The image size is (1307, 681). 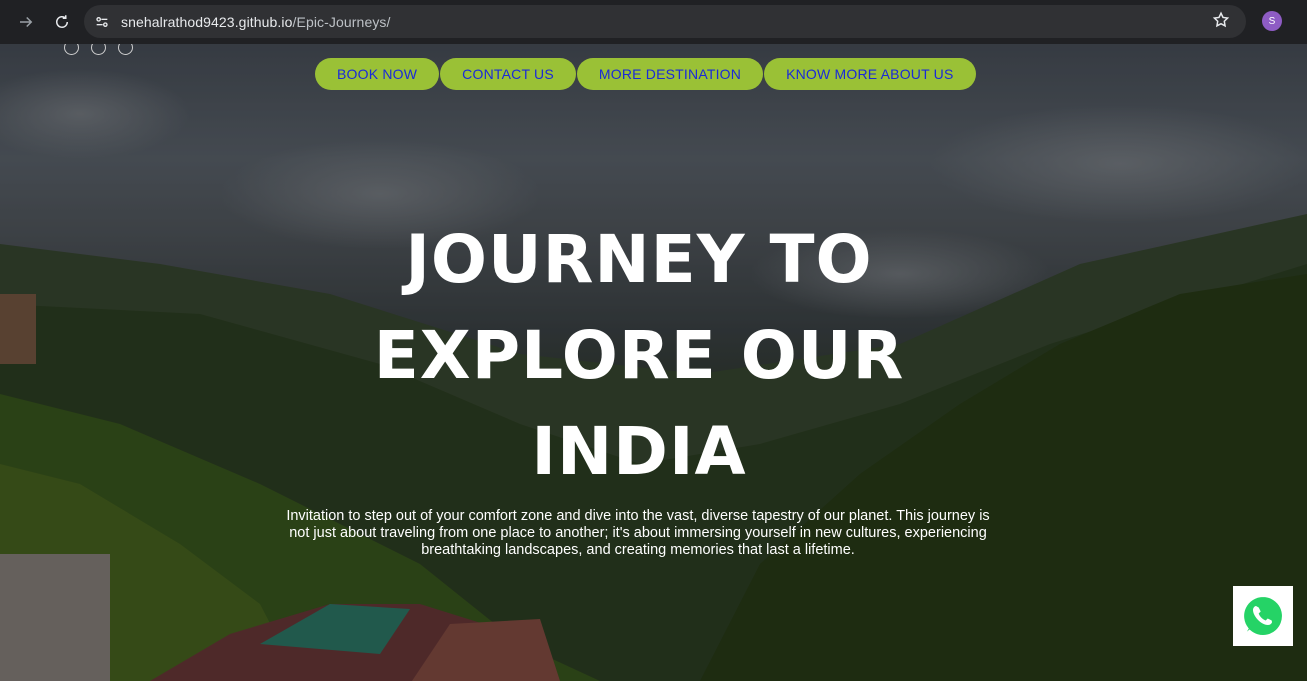 What do you see at coordinates (1222, 21) in the screenshot?
I see `bookmark-star-icon` at bounding box center [1222, 21].